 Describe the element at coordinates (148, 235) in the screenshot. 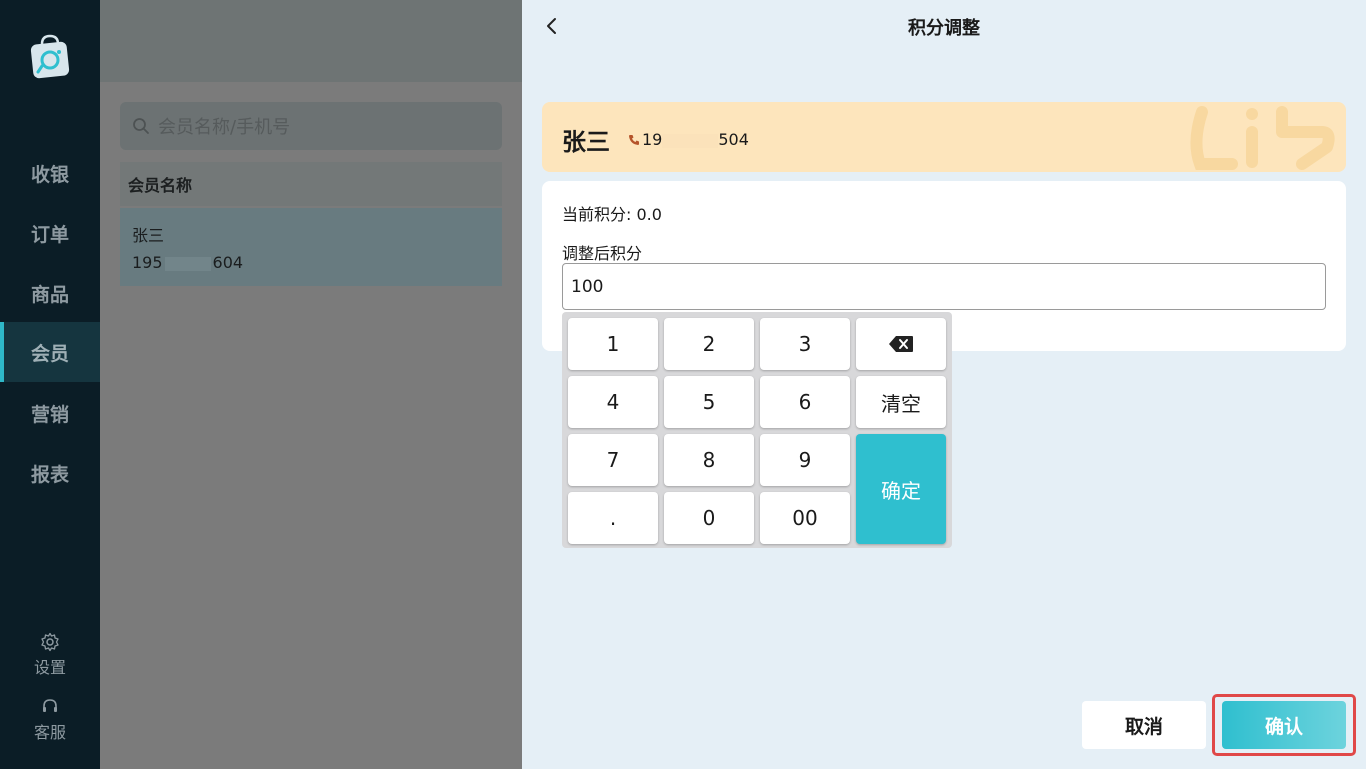

I see `member-row-name: 张三` at that location.